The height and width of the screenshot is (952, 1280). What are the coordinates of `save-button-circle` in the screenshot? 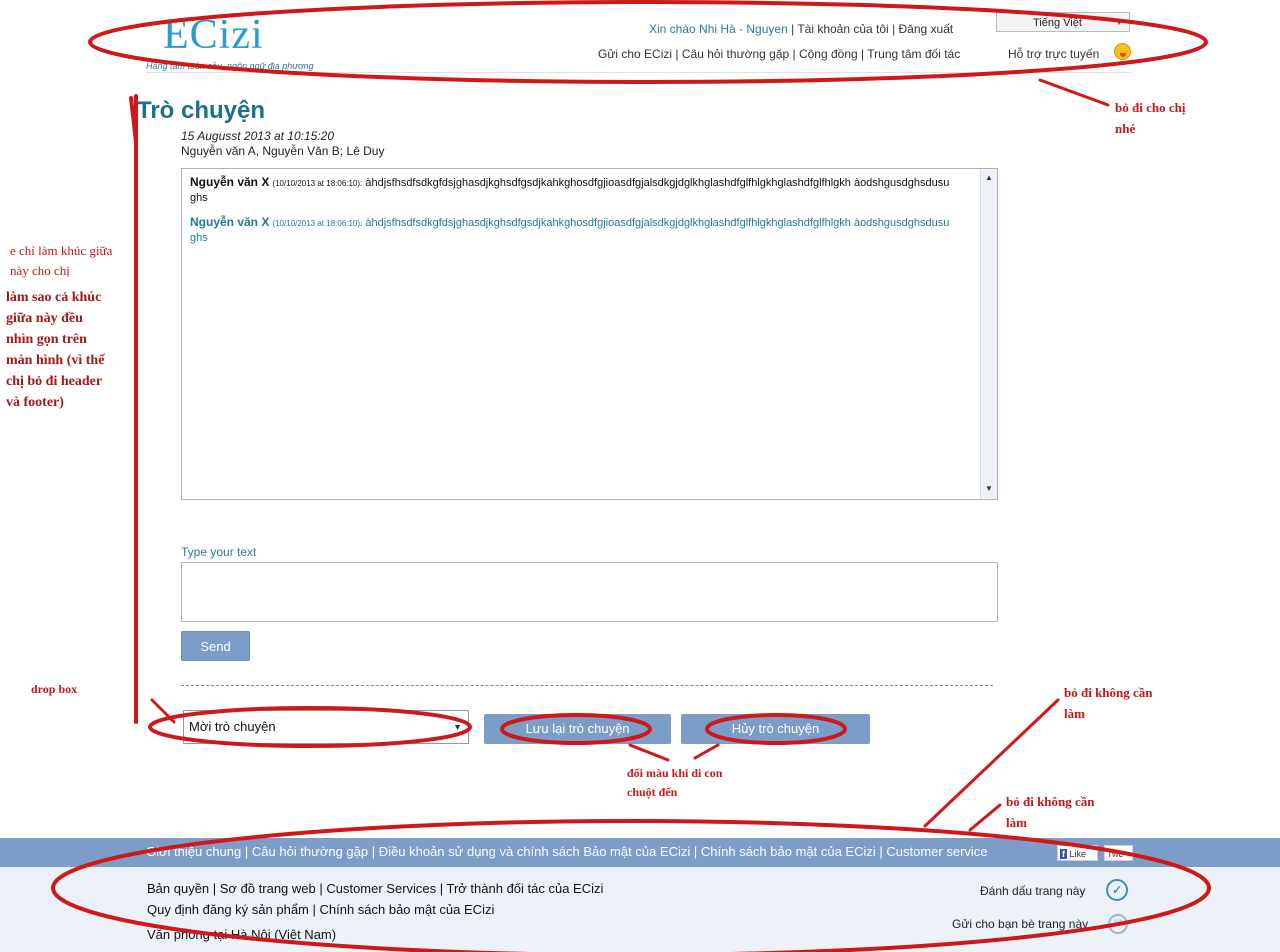 It's located at (576, 729).